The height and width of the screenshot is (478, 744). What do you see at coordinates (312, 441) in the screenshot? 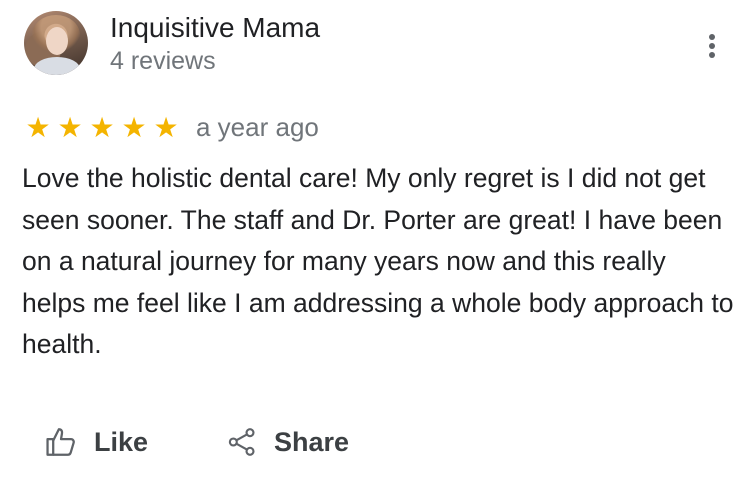
I see `share-label: Share` at bounding box center [312, 441].